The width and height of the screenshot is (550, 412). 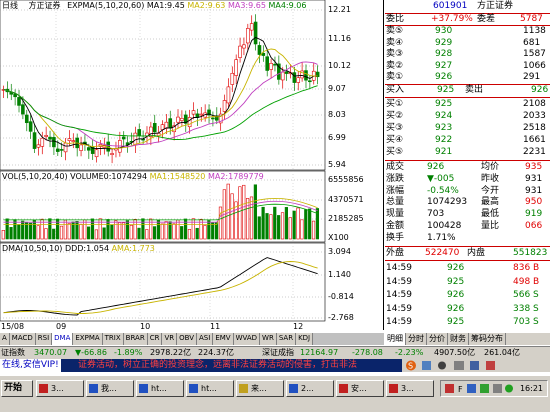 What do you see at coordinates (339, 9) in the screenshot?
I see `price-axis-label: 12.21` at bounding box center [339, 9].